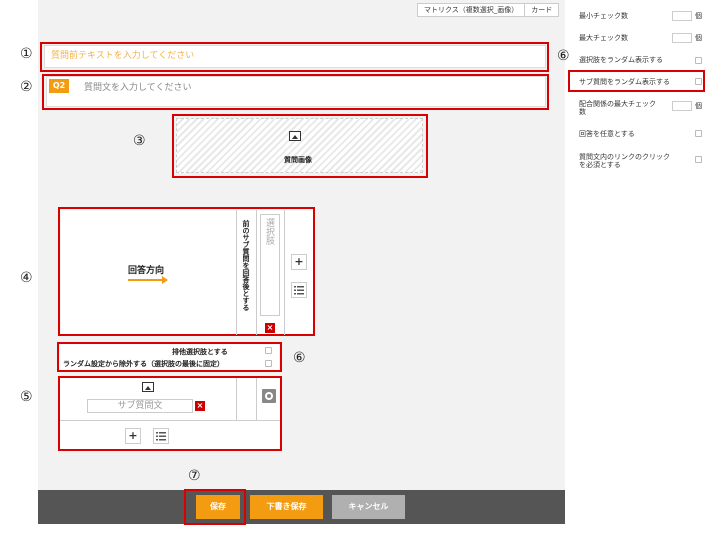 This screenshot has width=726, height=556. I want to click on save-button: 保存, so click(218, 507).